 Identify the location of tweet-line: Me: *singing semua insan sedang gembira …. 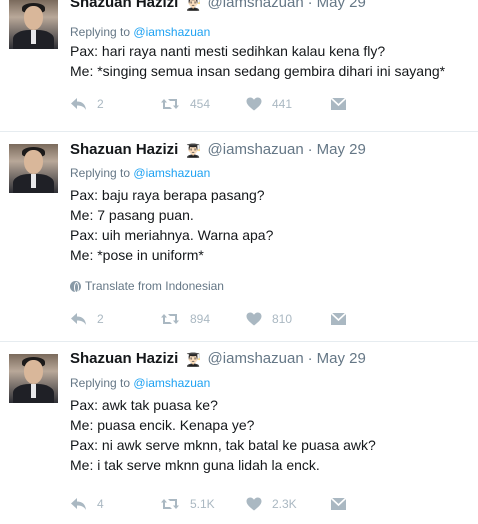
(258, 71).